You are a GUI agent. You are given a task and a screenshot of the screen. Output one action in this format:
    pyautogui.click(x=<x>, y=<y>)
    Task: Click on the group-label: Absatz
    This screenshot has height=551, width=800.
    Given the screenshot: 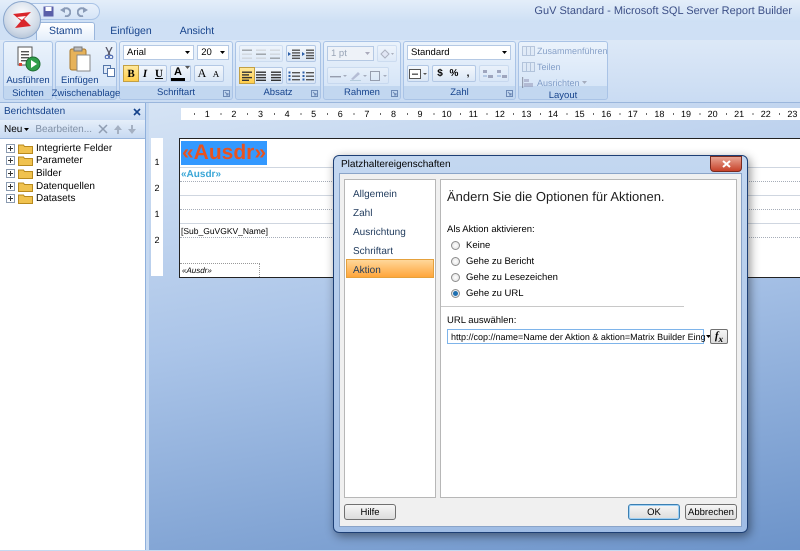 What is the action you would take?
    pyautogui.click(x=278, y=92)
    